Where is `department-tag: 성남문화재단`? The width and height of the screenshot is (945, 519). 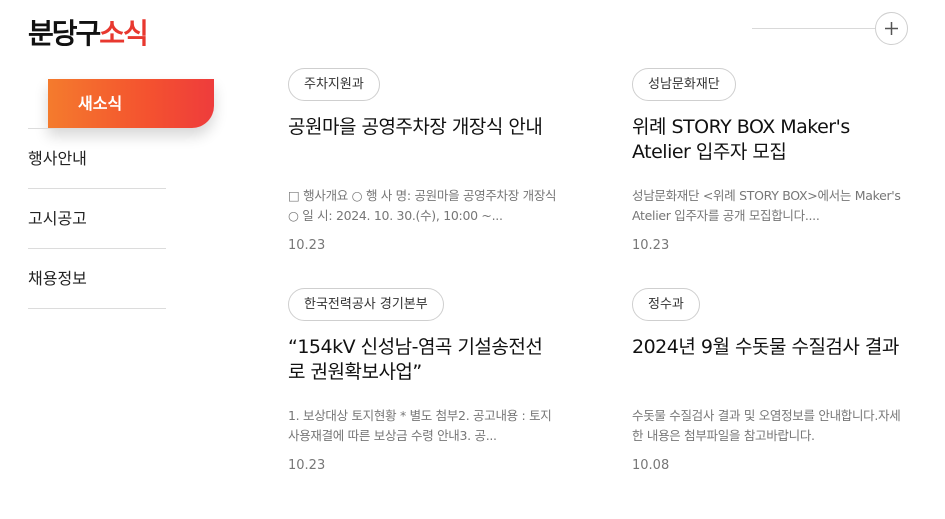
department-tag: 성남문화재단 is located at coordinates (684, 84).